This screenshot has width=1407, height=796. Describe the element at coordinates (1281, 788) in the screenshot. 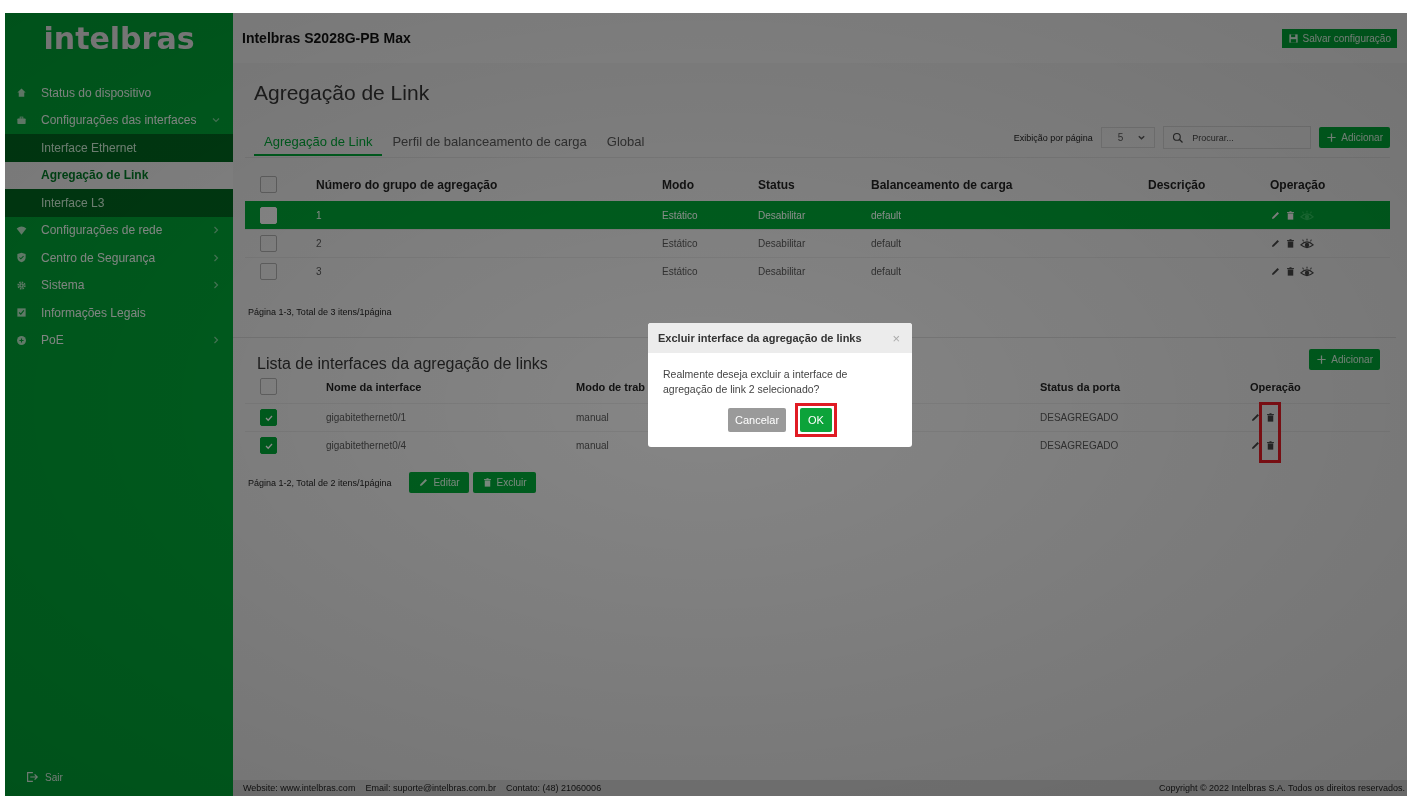

I see `copyright-text: Copyright © 2022 Intelbras S.A. Todos os direitos reservados.` at that location.